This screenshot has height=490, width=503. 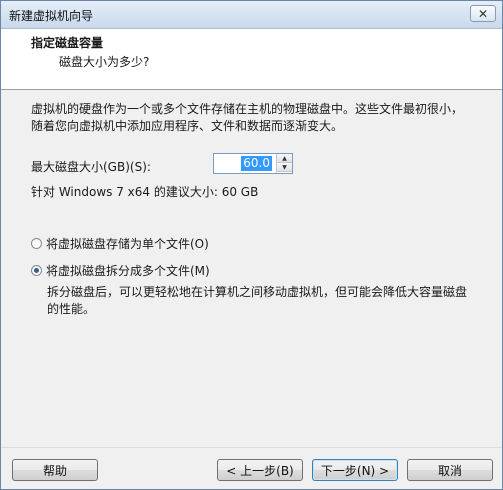 I want to click on page-subtitle: 磁盘大小为多少?, so click(x=104, y=62).